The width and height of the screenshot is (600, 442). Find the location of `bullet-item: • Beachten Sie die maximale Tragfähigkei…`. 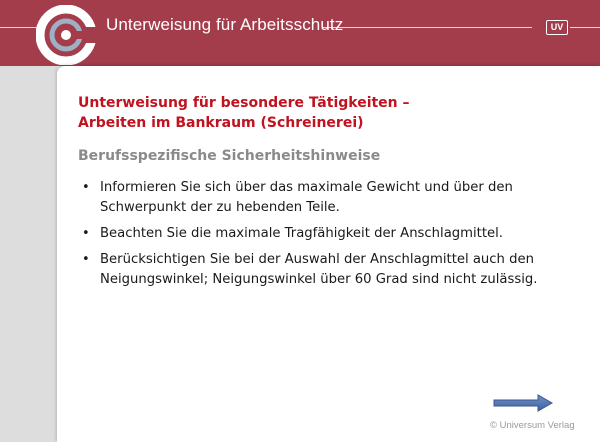

bullet-item: • Beachten Sie die maximale Tragfähigkei… is located at coordinates (318, 234).